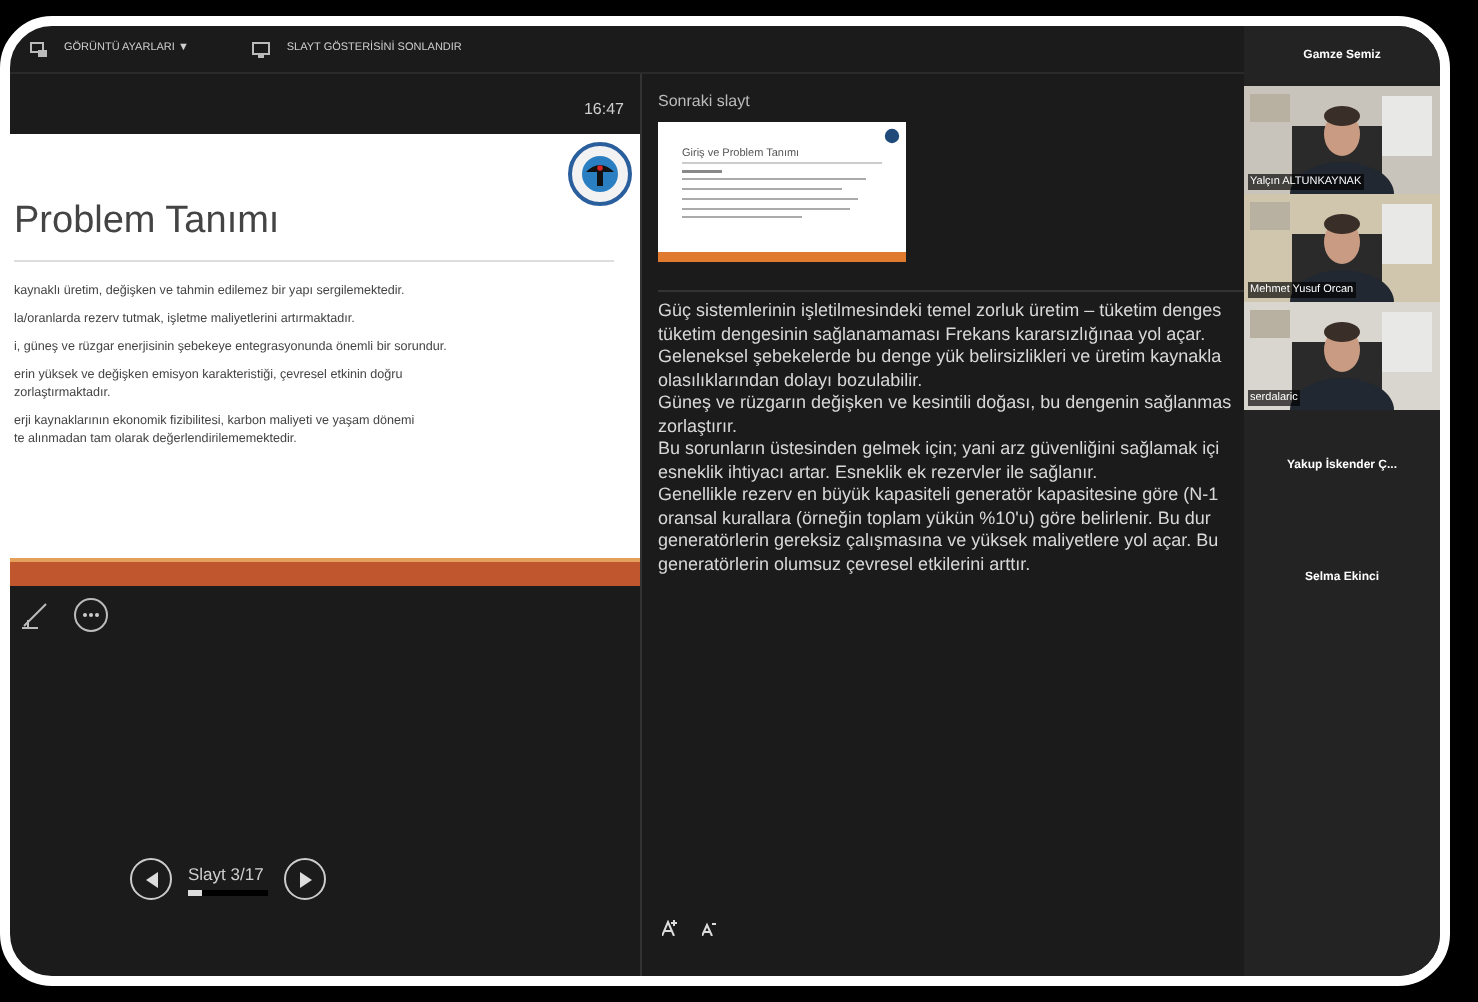  Describe the element at coordinates (940, 449) in the screenshot. I see `speaker-note-line: Bu sorunların üstesinden gelmek için; yani arz güvenliğini sağlamak içi` at that location.